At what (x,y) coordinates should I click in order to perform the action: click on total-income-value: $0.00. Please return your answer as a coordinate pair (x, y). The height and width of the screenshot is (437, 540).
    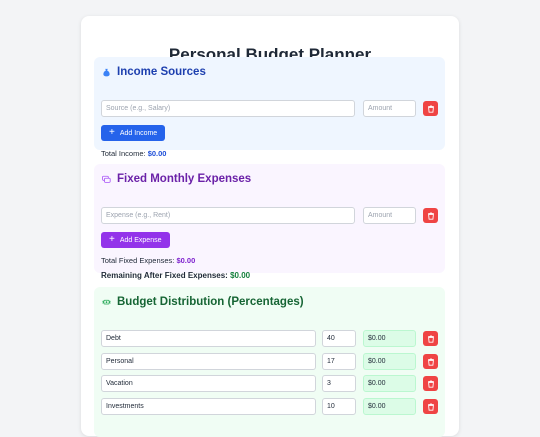
    Looking at the image, I should click on (157, 153).